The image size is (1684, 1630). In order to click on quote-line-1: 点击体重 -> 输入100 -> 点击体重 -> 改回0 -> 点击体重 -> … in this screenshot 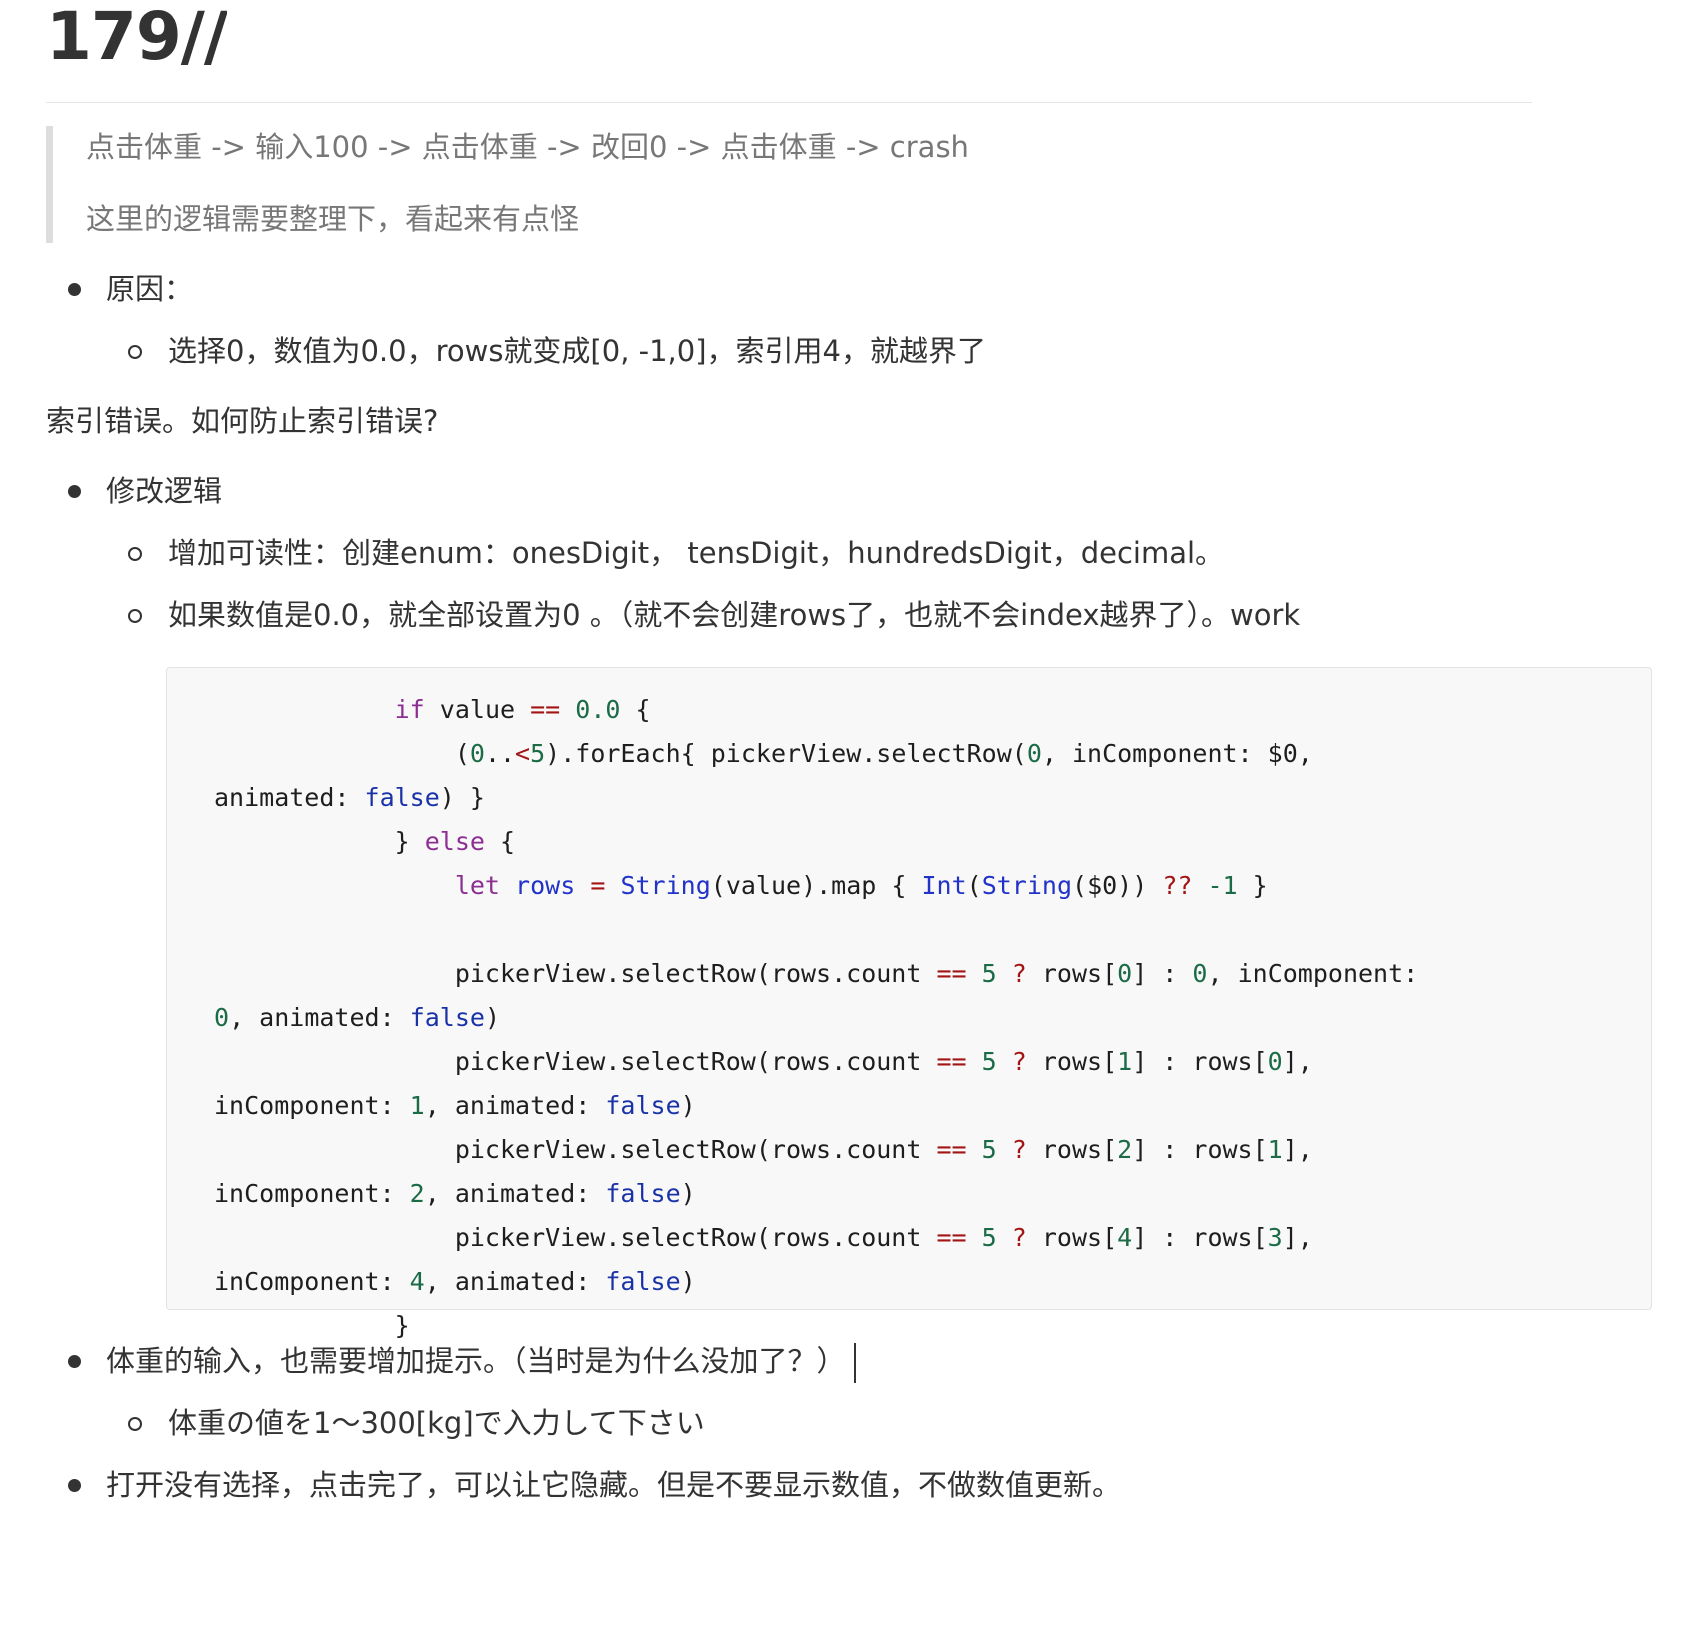, I will do `click(527, 147)`.